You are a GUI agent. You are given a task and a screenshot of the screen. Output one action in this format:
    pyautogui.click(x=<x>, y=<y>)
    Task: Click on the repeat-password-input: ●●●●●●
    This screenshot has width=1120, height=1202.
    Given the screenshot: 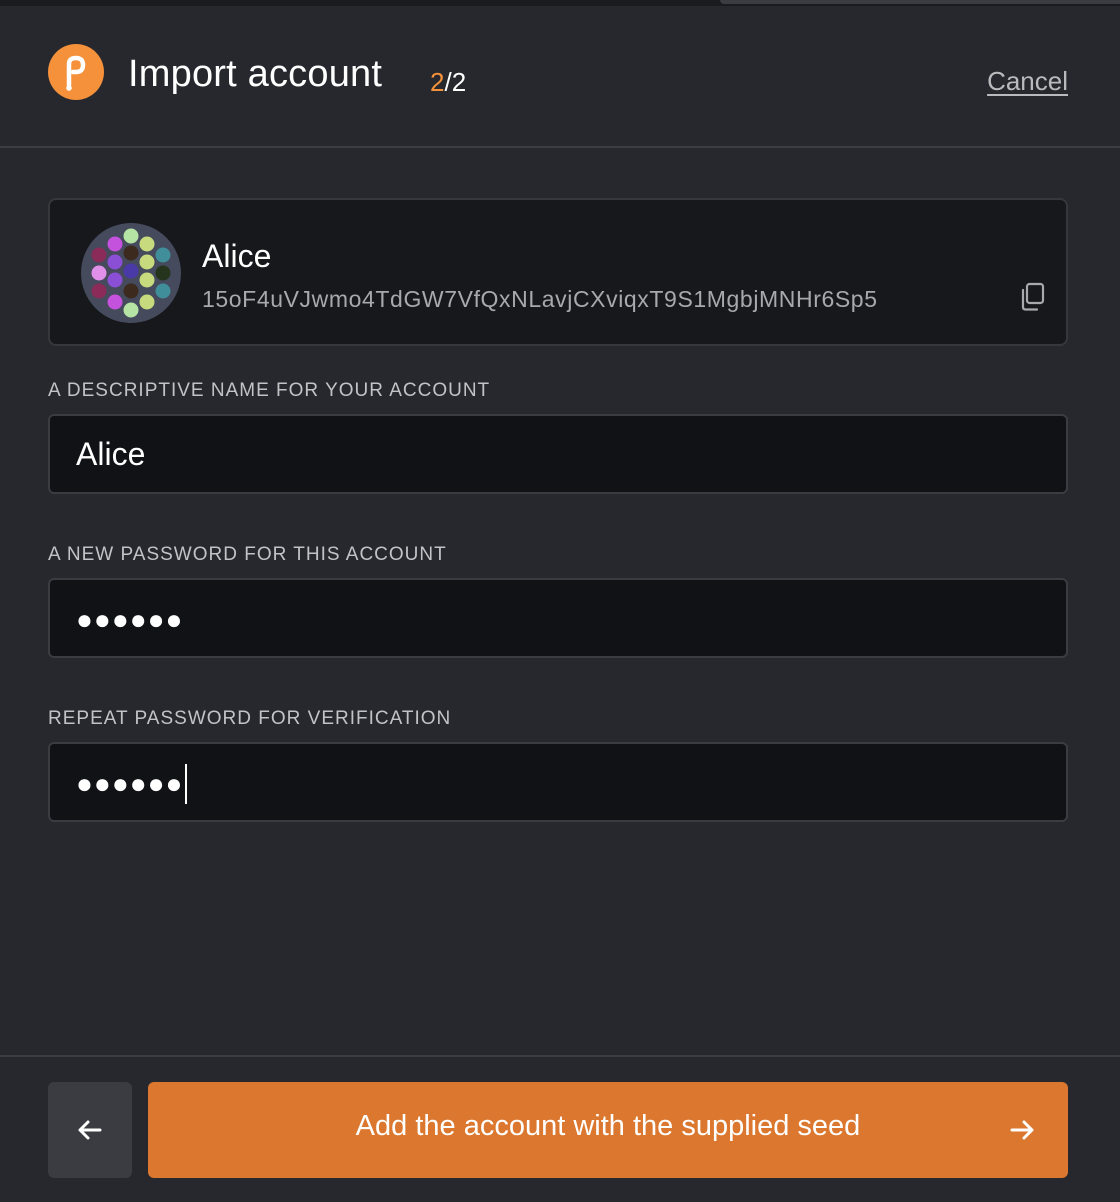 What is the action you would take?
    pyautogui.click(x=558, y=782)
    